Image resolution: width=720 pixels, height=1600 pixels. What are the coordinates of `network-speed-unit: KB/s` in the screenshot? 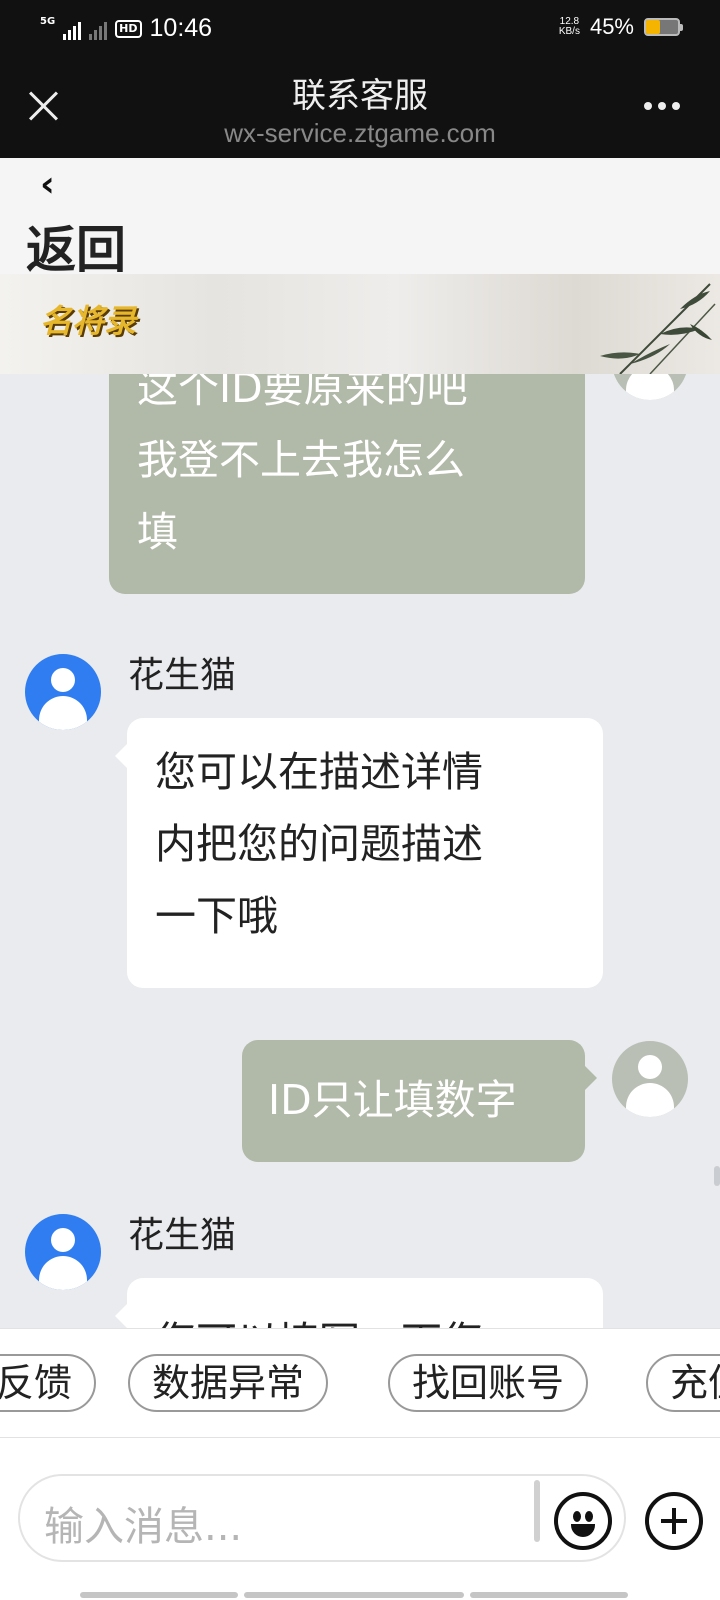 It's located at (569, 31).